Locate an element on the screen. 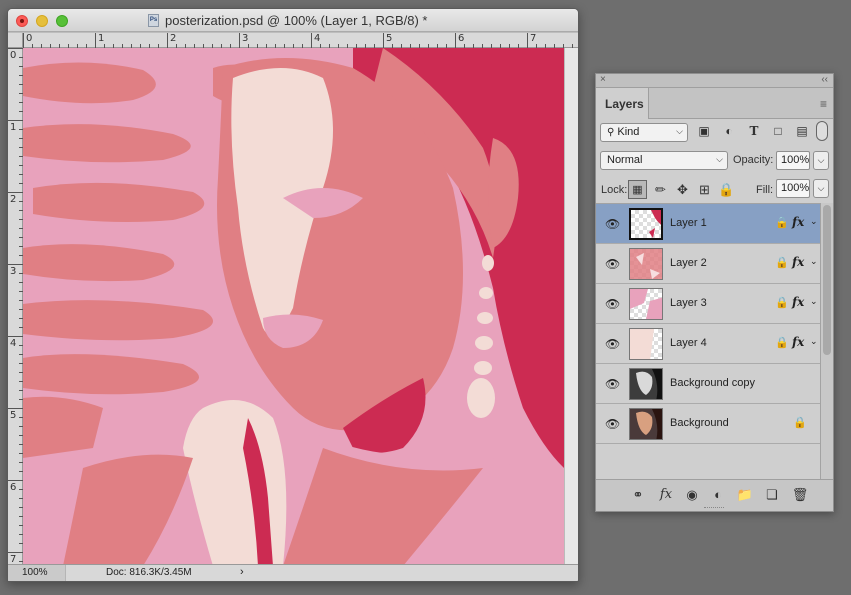  layer-name: Background is located at coordinates (699, 423).